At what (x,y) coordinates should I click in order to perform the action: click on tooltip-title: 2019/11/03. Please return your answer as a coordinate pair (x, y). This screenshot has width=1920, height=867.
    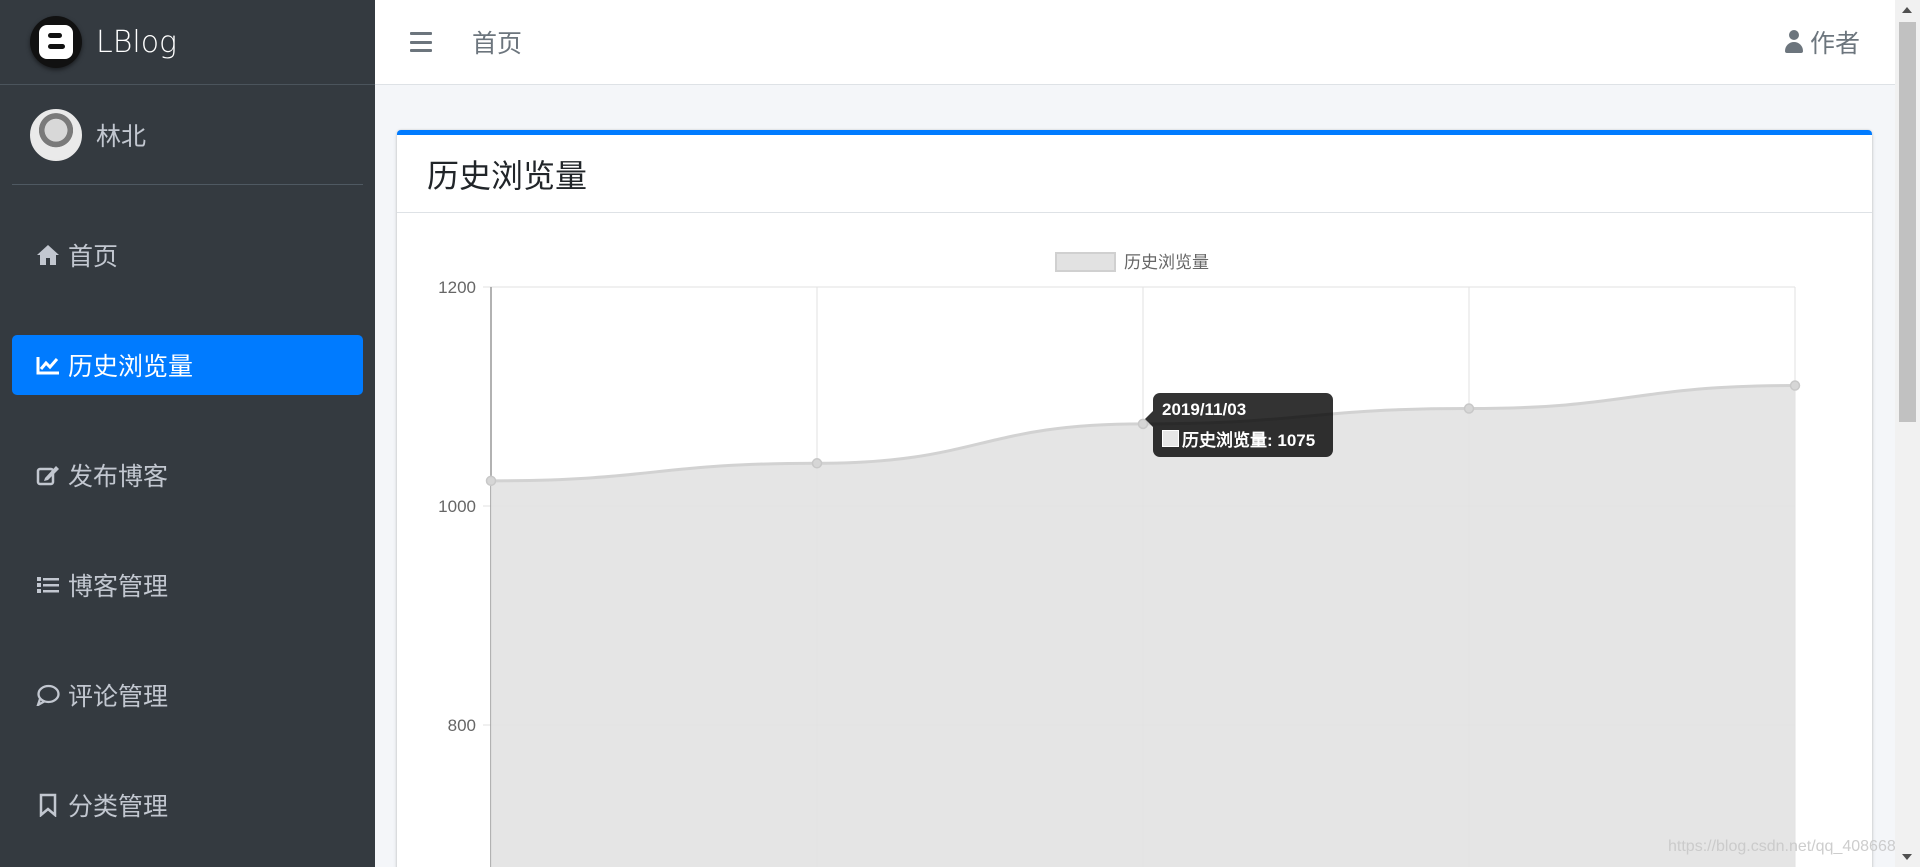
    Looking at the image, I should click on (1204, 409).